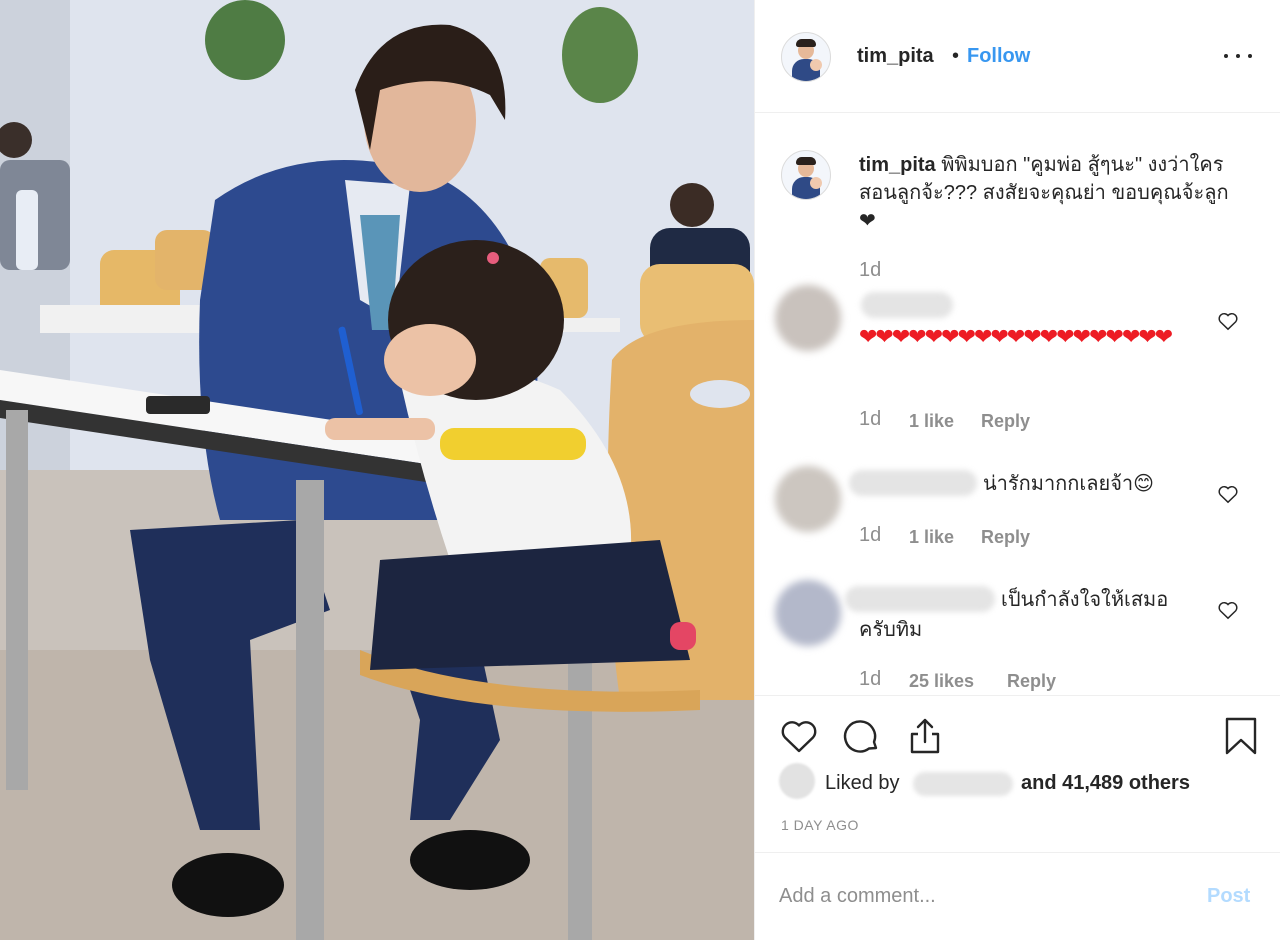 The width and height of the screenshot is (1280, 940). What do you see at coordinates (897, 165) in the screenshot?
I see `caption-username: tim_pita` at bounding box center [897, 165].